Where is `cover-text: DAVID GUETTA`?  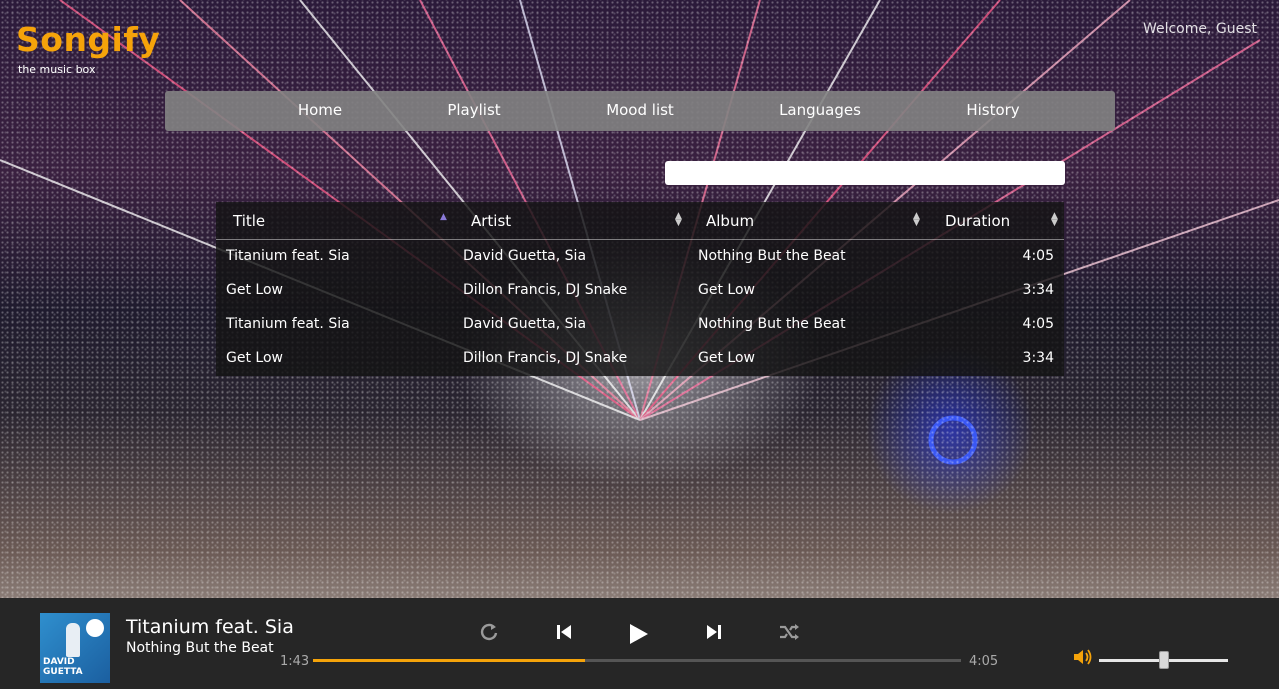
cover-text: DAVID GUETTA is located at coordinates (63, 667).